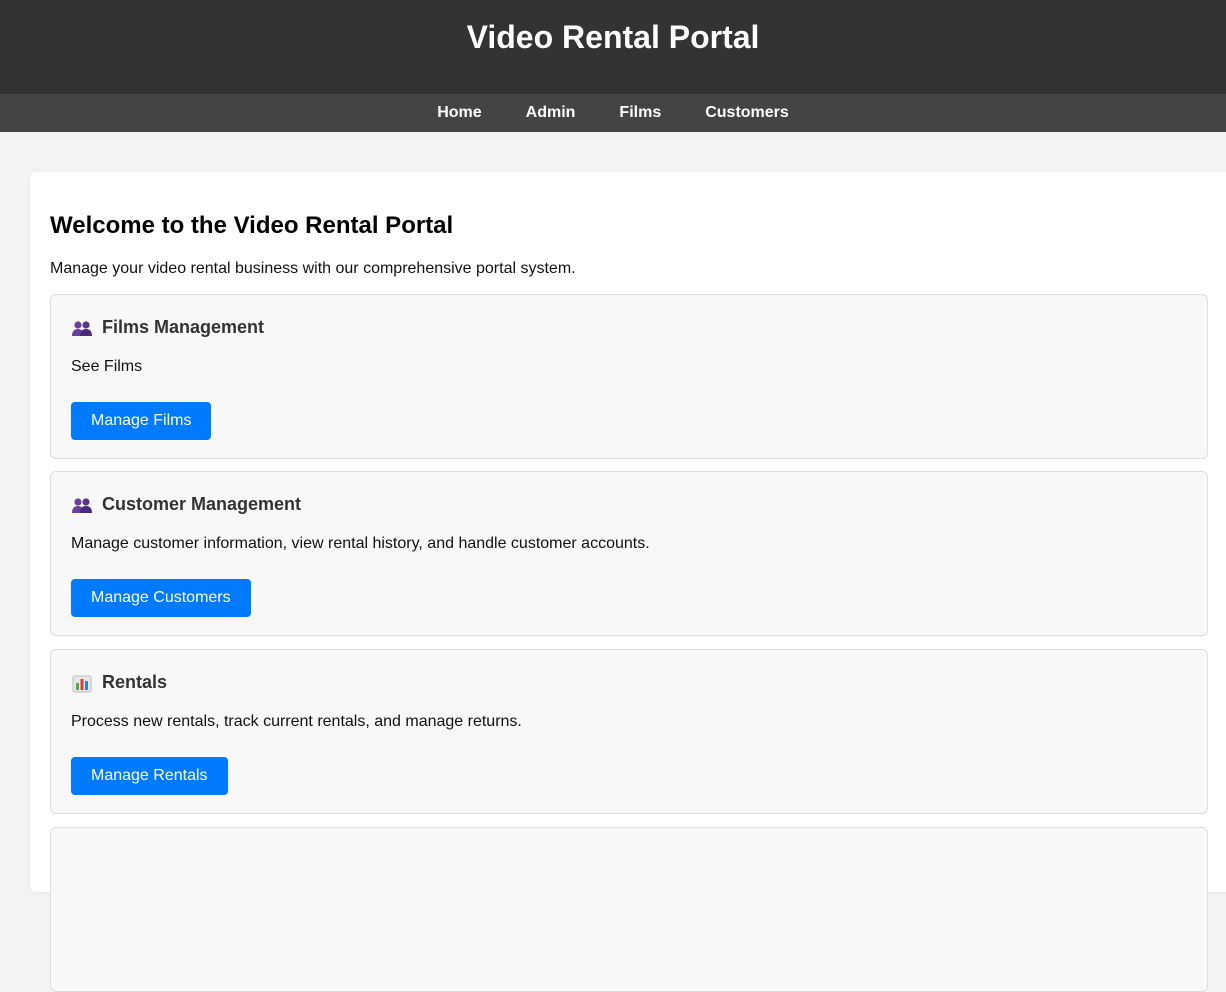  I want to click on nav-link-films: Films, so click(640, 113).